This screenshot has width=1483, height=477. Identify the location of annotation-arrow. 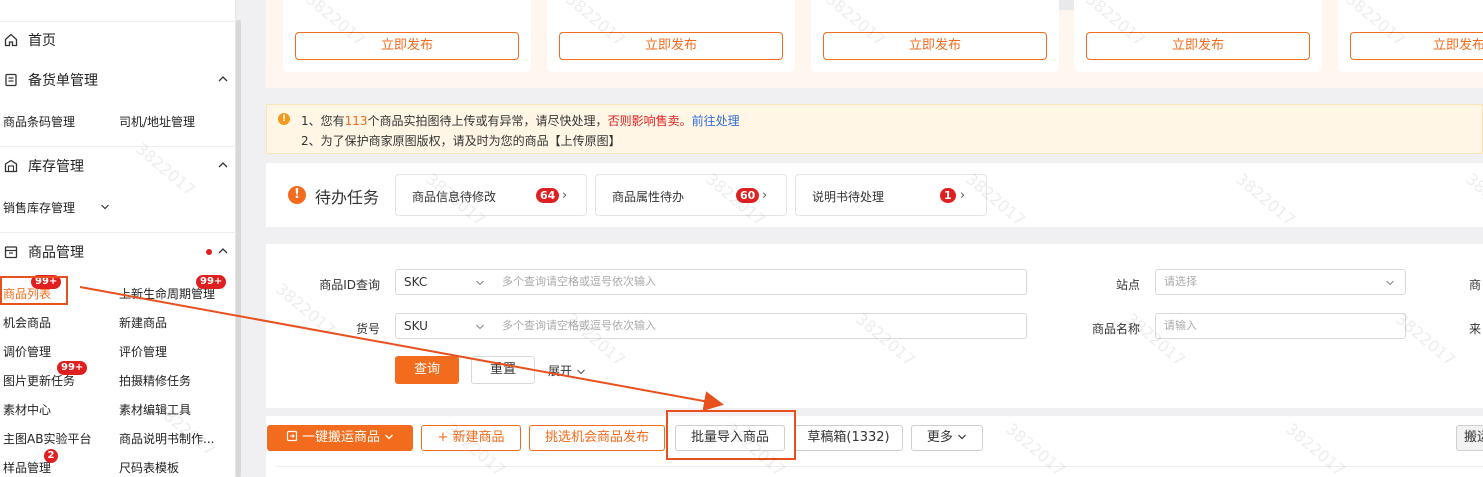
(401, 348).